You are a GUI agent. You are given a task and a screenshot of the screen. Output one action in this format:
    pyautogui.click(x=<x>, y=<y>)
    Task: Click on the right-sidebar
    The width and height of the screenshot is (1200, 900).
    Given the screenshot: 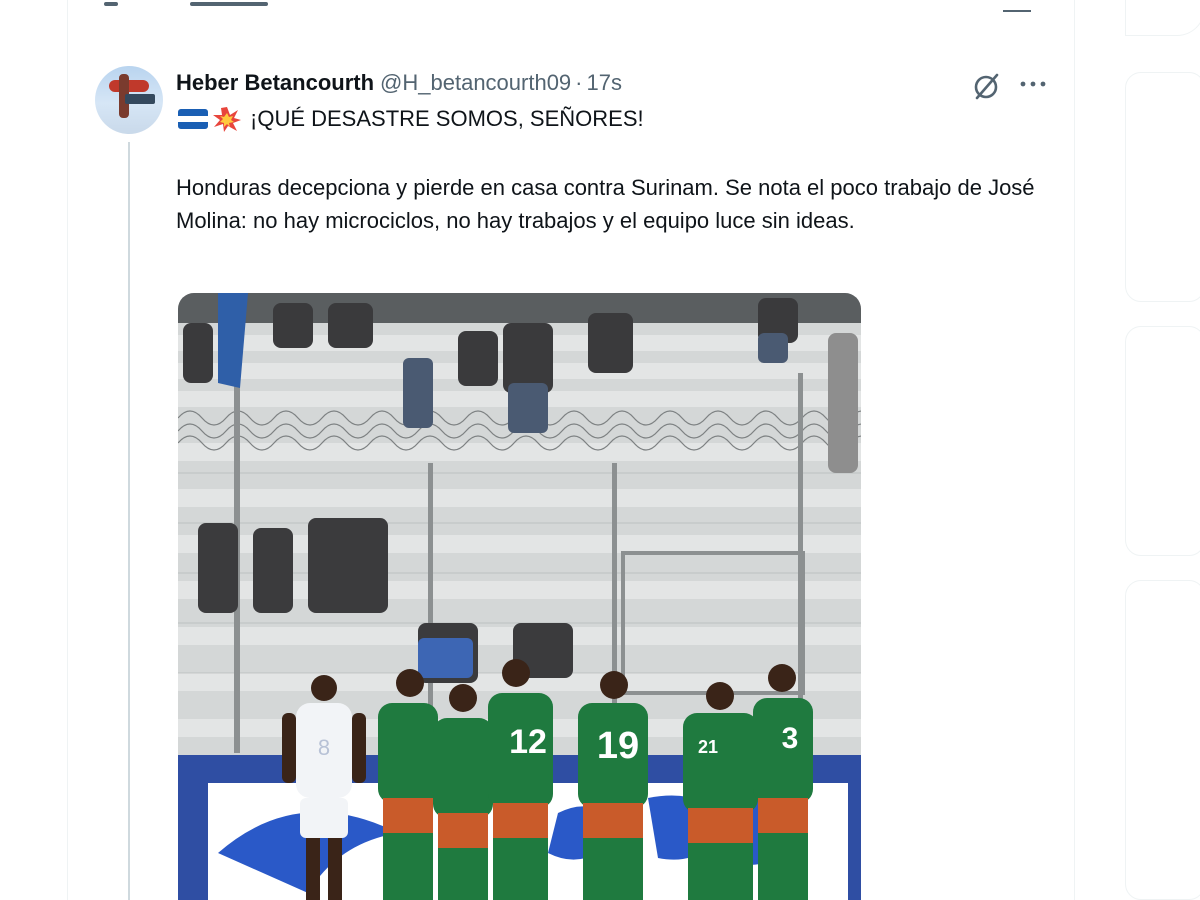 What is the action you would take?
    pyautogui.click(x=1162, y=450)
    